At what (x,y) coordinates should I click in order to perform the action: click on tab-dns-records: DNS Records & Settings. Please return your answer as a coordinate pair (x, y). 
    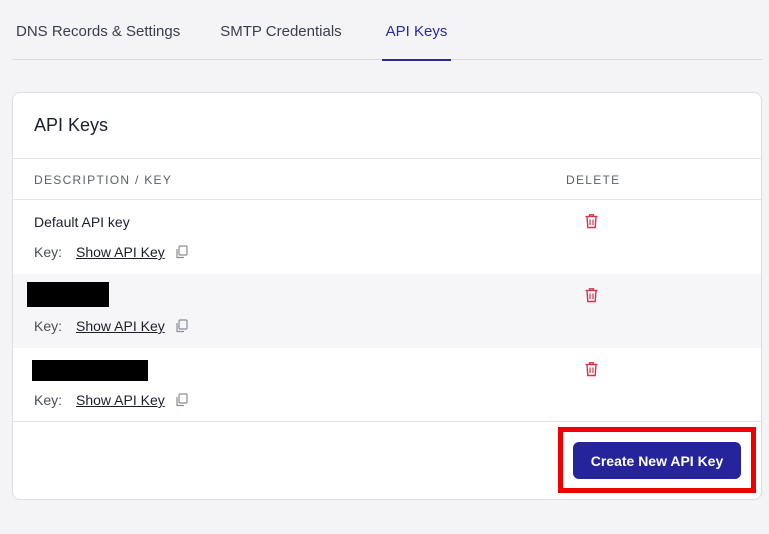
    Looking at the image, I should click on (98, 30).